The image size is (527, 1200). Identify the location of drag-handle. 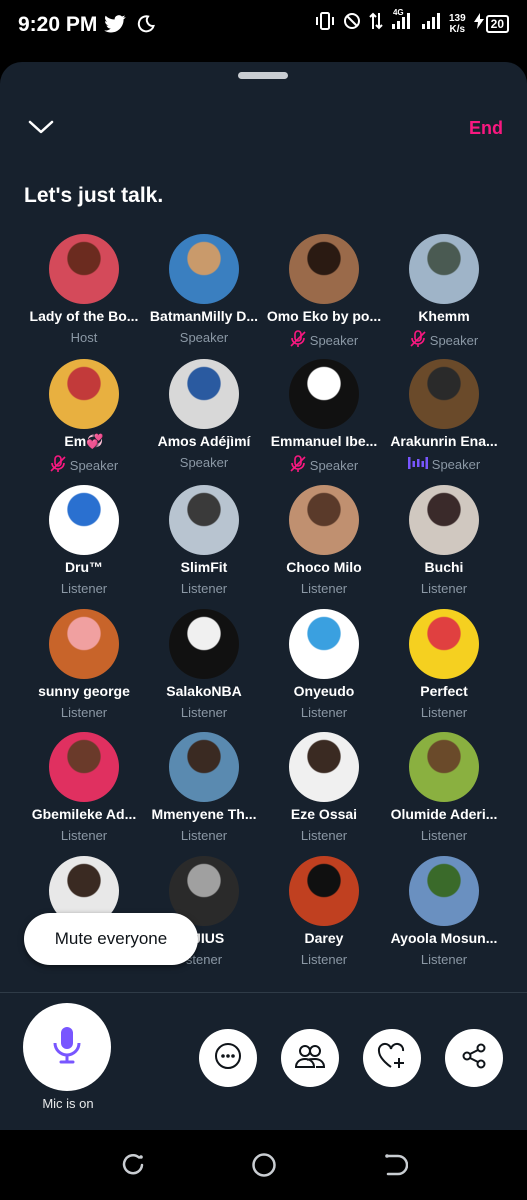
(263, 75).